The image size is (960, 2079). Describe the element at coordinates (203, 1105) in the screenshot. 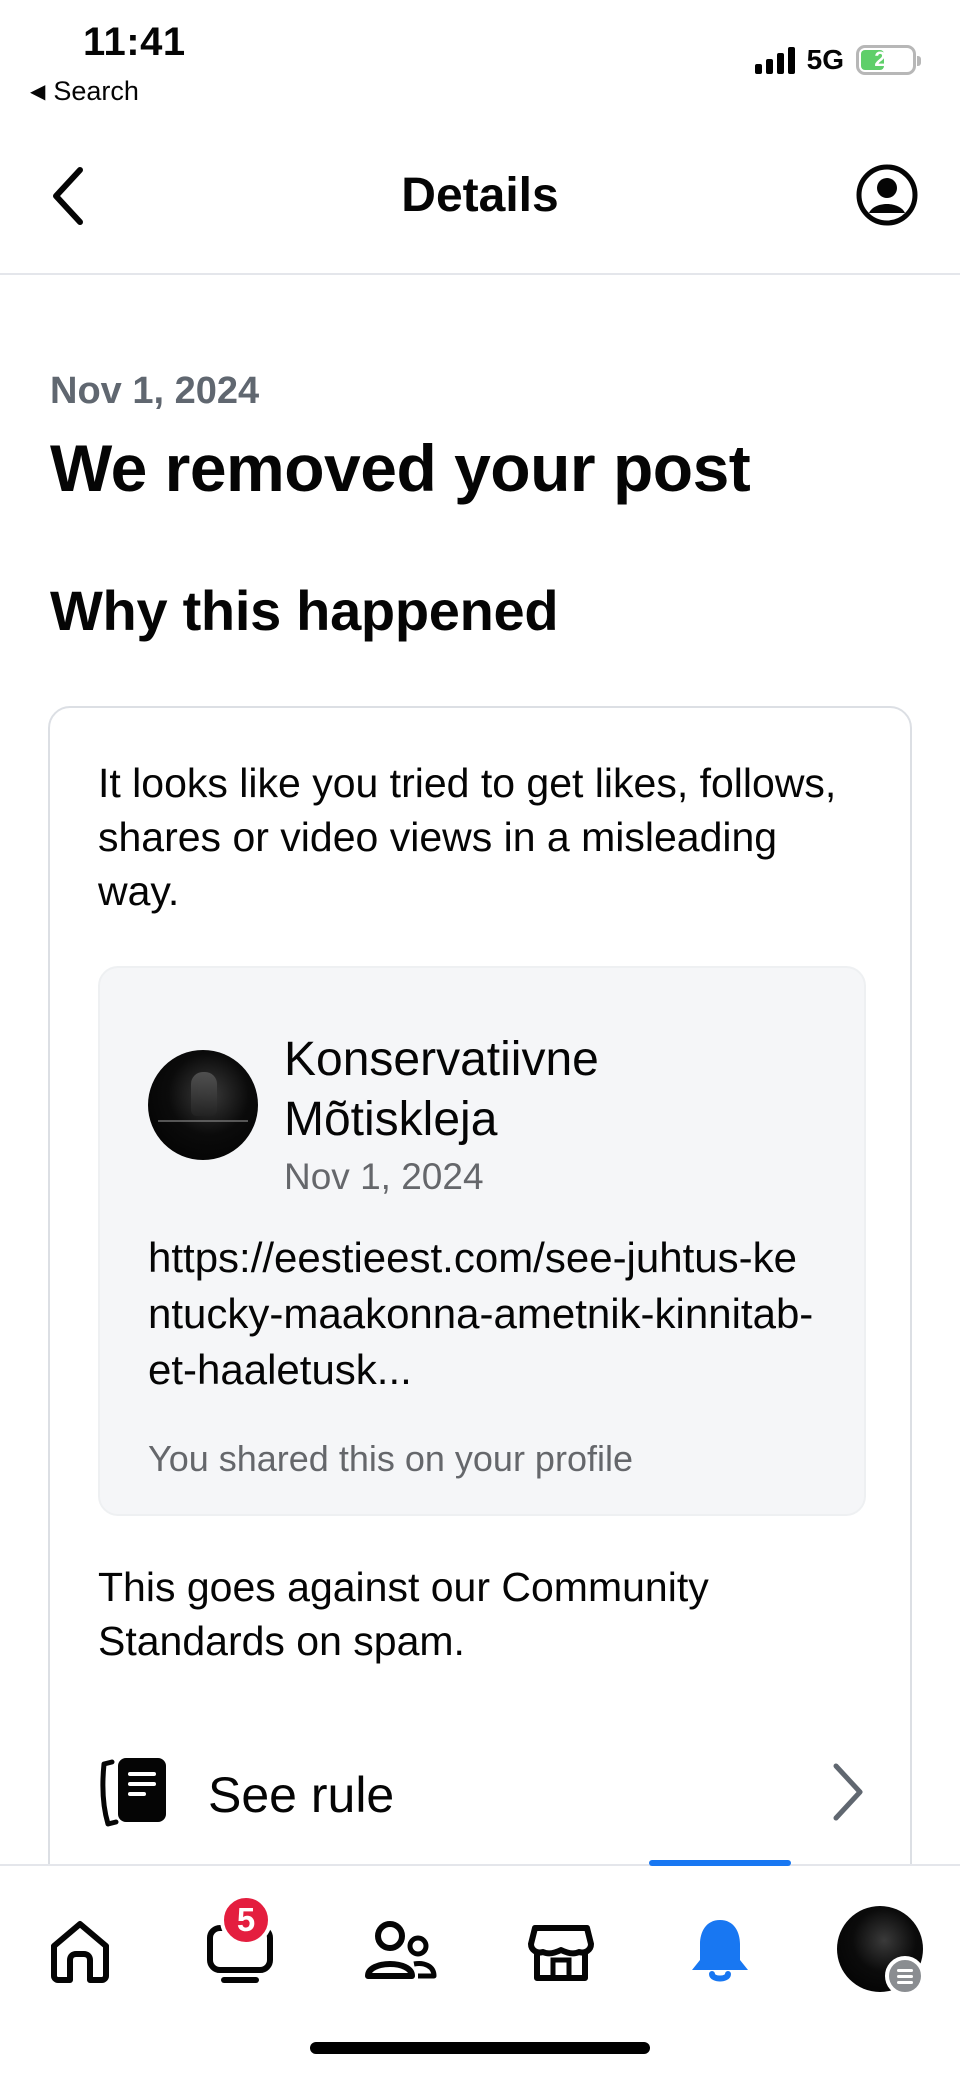

I see `author-avatar` at that location.